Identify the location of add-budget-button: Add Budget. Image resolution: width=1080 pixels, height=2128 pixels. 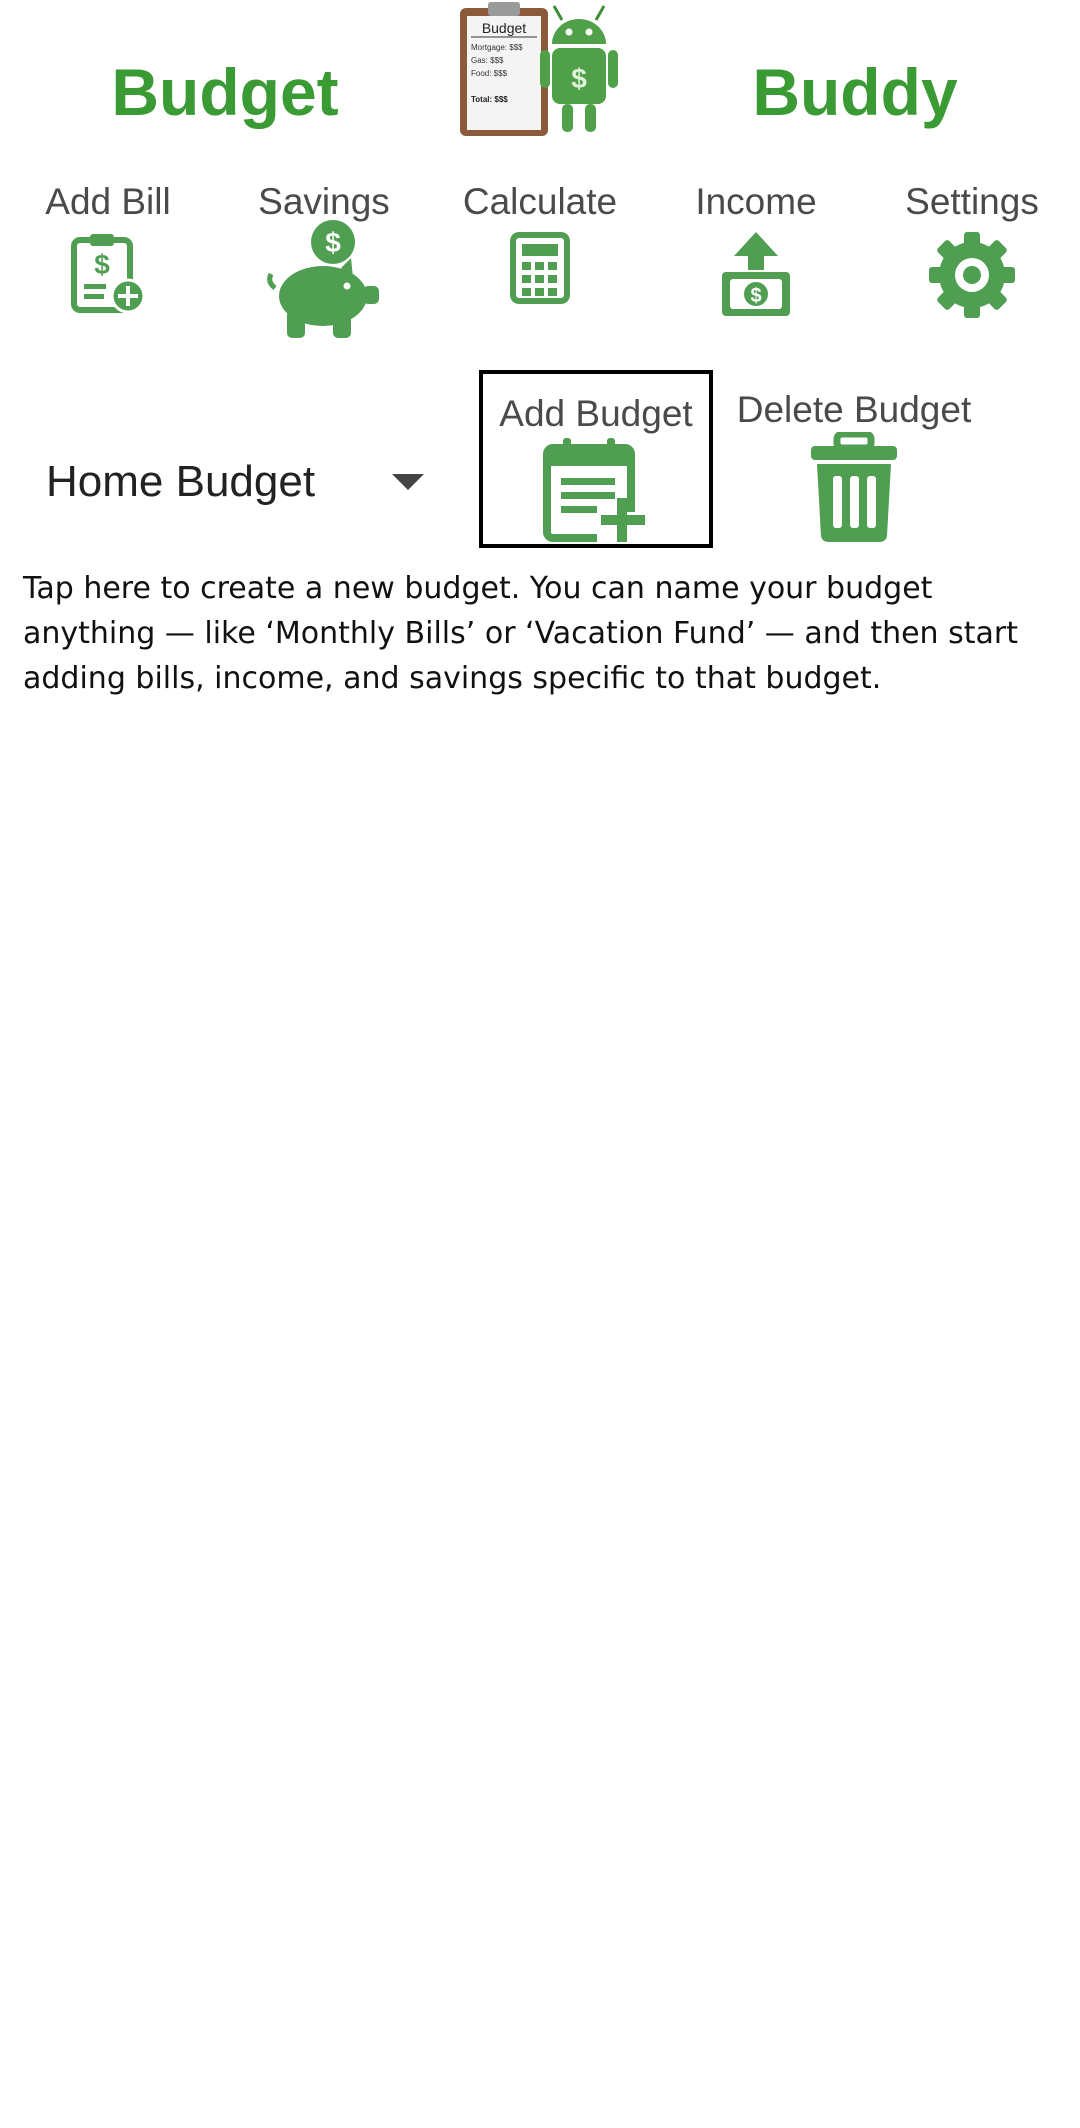
(596, 459).